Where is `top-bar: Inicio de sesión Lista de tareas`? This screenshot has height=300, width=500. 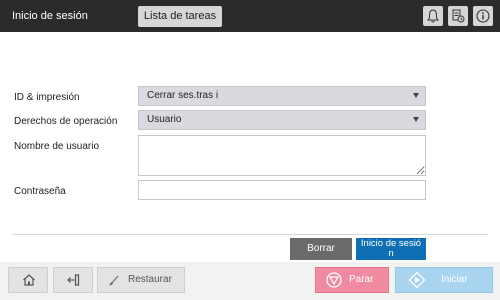 top-bar: Inicio de sesión Lista de tareas is located at coordinates (250, 16).